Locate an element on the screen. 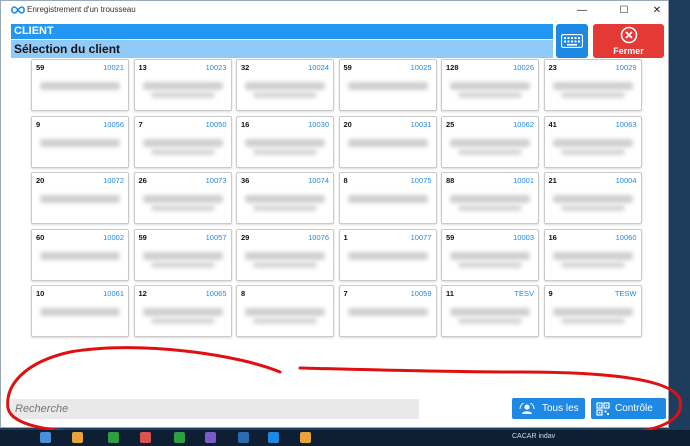  client-card: 1 10077 is located at coordinates (387, 254).